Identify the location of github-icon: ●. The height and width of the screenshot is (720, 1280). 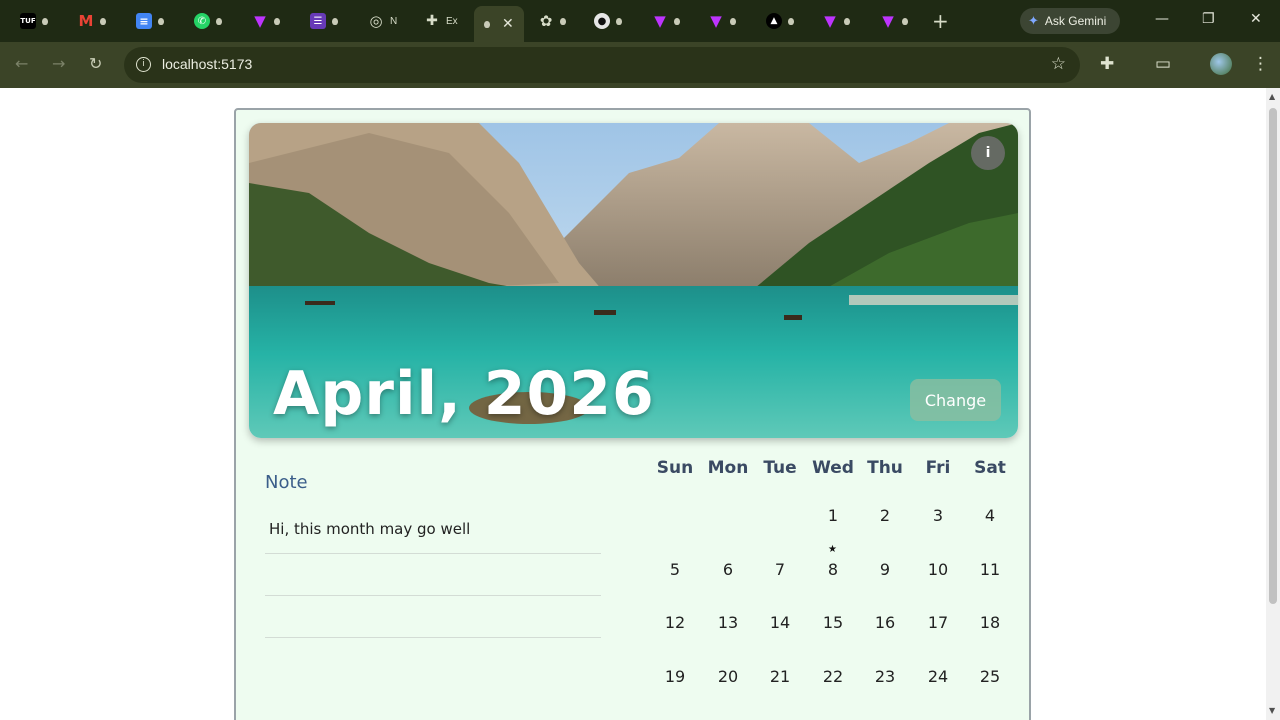
(602, 21).